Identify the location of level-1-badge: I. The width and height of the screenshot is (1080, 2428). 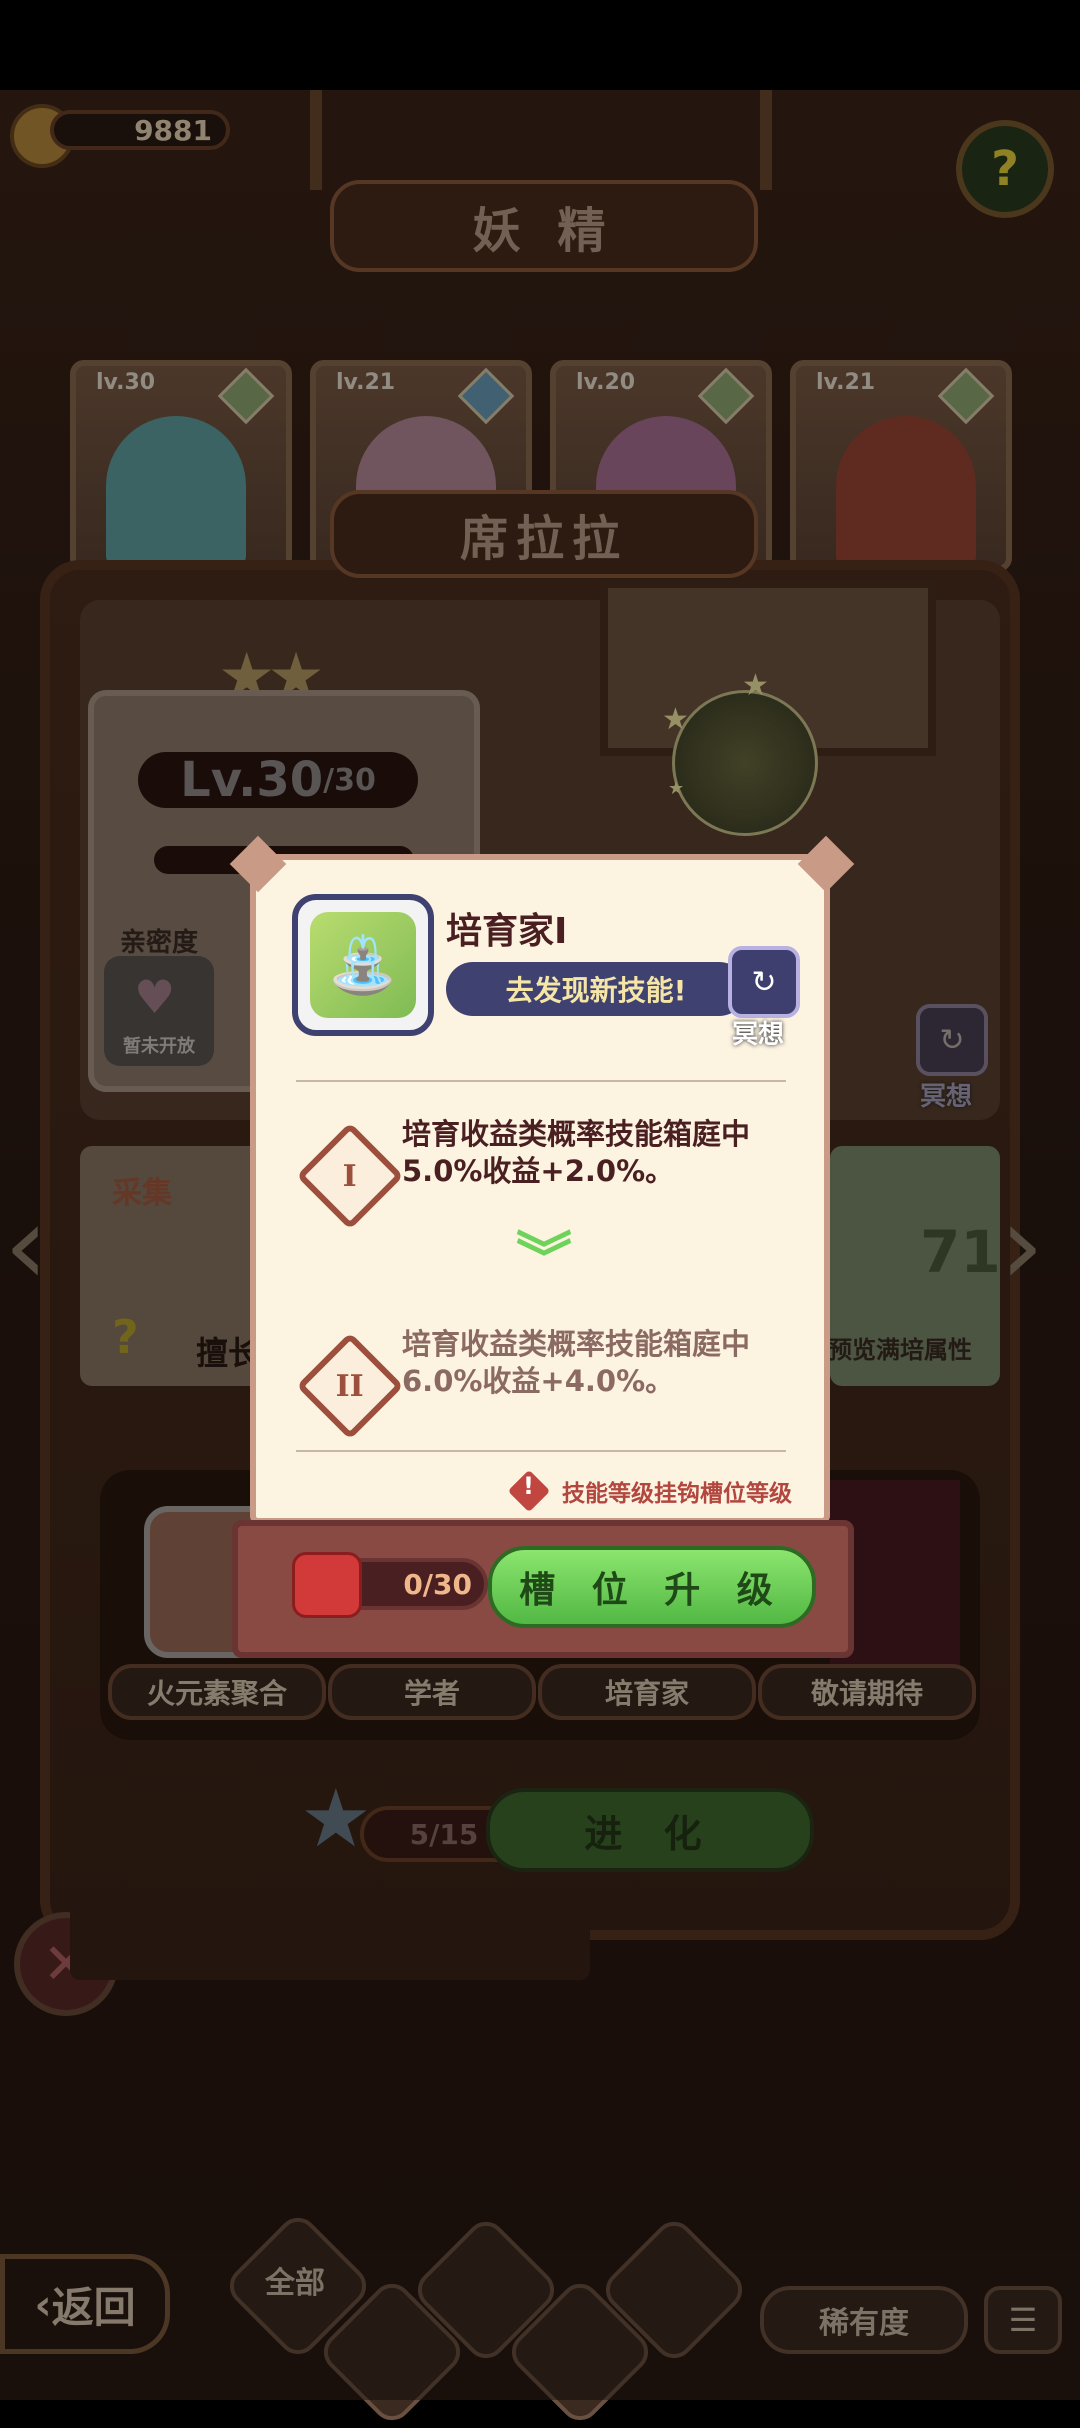
(350, 1176).